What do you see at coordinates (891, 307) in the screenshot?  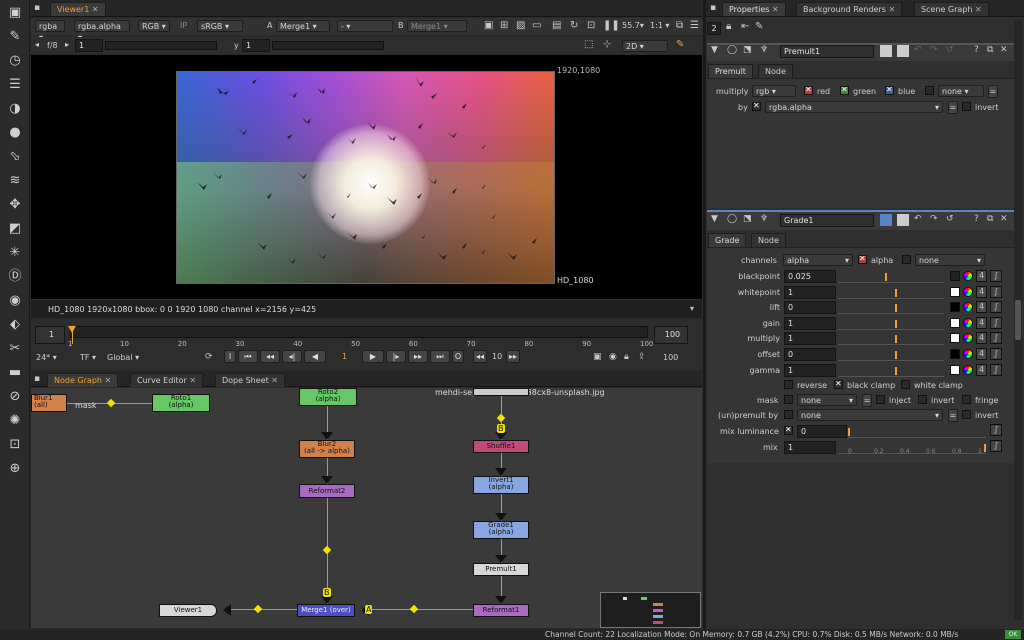 I see `grade-lift-slider` at bounding box center [891, 307].